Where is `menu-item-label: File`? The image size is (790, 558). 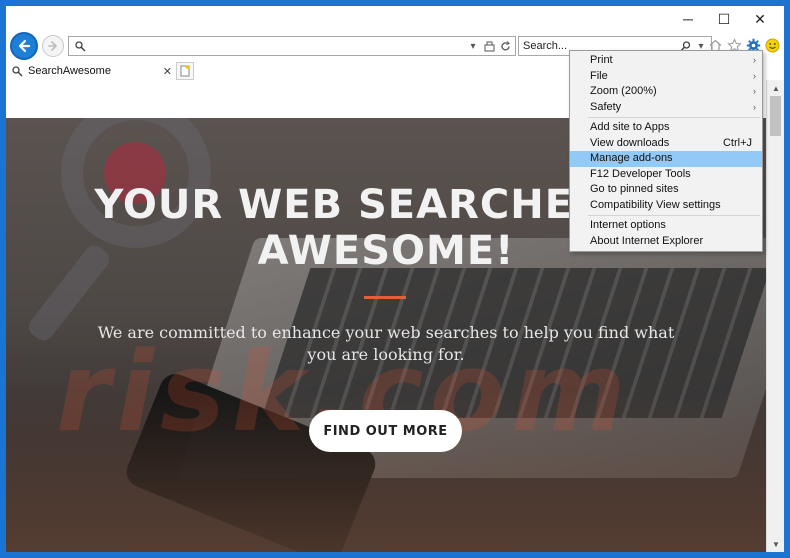 menu-item-label: File is located at coordinates (599, 75).